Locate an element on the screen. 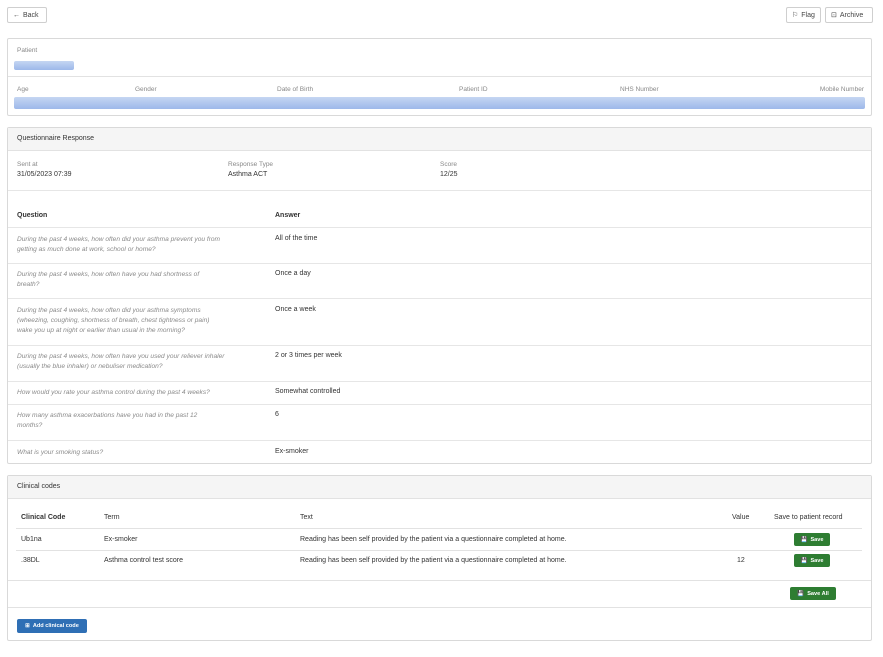 The image size is (883, 657). arrow-left-icon: ← is located at coordinates (16, 15).